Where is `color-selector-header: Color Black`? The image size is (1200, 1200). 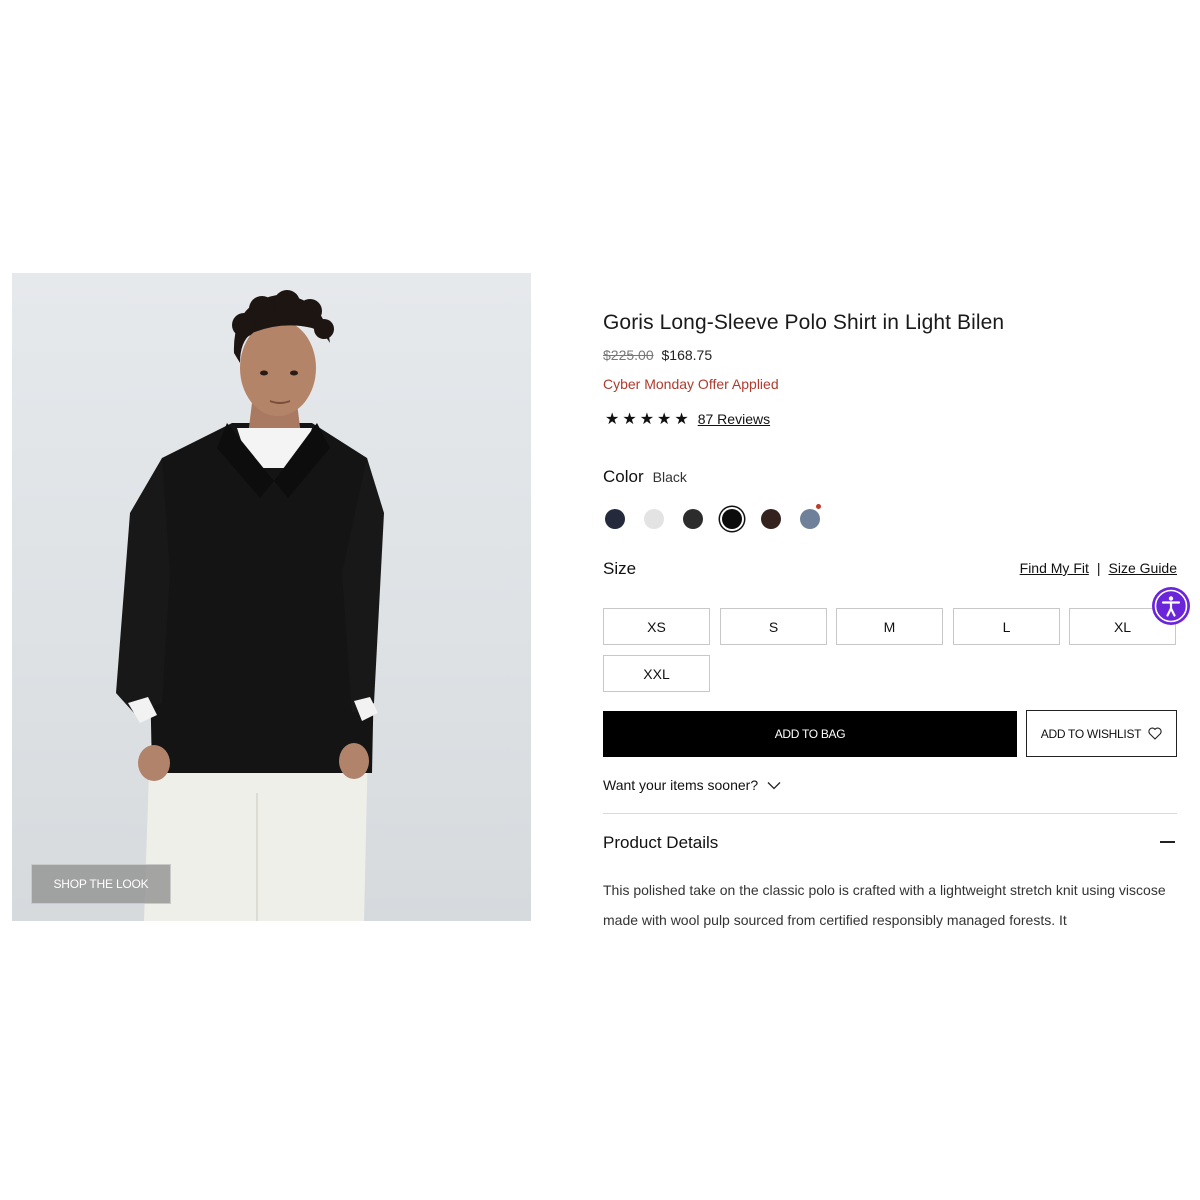
color-selector-header: Color Black is located at coordinates (645, 477).